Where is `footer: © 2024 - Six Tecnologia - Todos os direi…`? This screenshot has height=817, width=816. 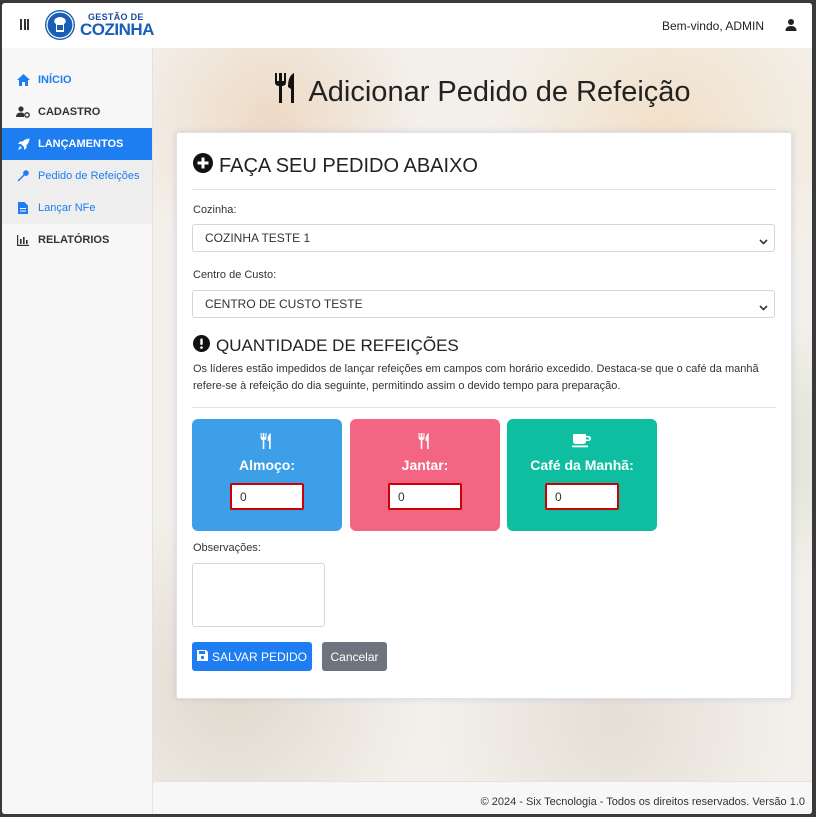 footer: © 2024 - Six Tecnologia - Todos os direi… is located at coordinates (482, 797).